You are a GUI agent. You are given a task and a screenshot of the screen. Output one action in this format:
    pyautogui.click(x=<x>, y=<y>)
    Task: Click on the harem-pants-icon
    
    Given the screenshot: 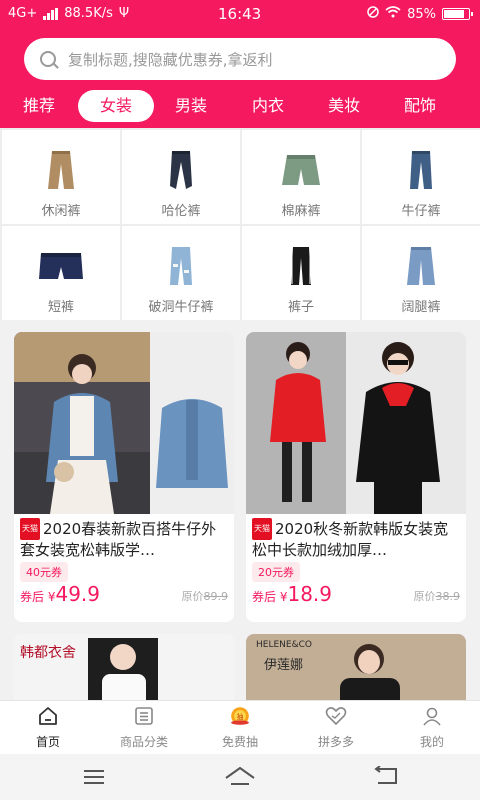 What is the action you would take?
    pyautogui.click(x=181, y=170)
    